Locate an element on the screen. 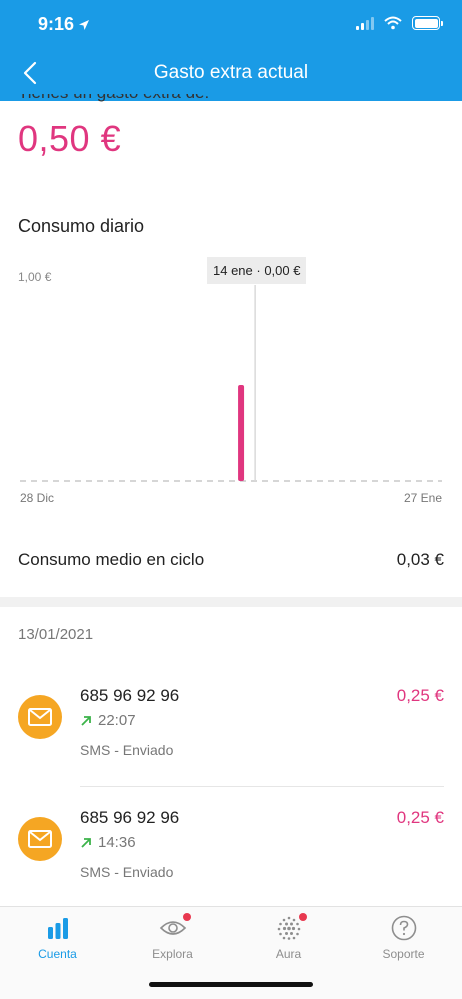 The image size is (462, 999). bar-chart-icon is located at coordinates (58, 928).